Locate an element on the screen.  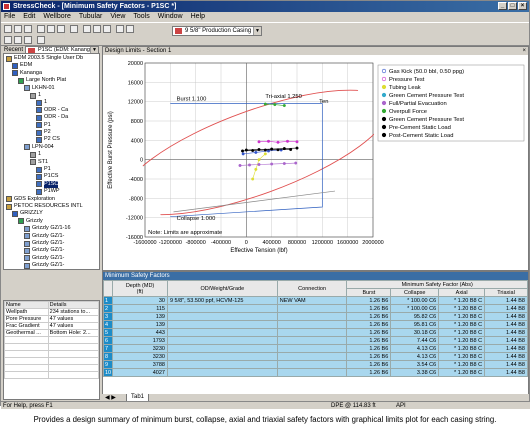
close-button: × is located at coordinates (522, 6).